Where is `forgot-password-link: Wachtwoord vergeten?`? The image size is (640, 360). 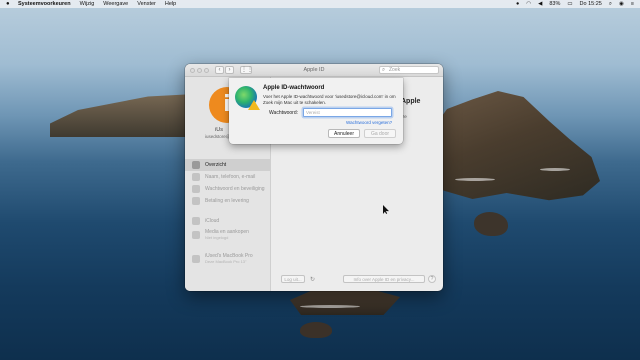 forgot-password-link: Wachtwoord vergeten? is located at coordinates (369, 122).